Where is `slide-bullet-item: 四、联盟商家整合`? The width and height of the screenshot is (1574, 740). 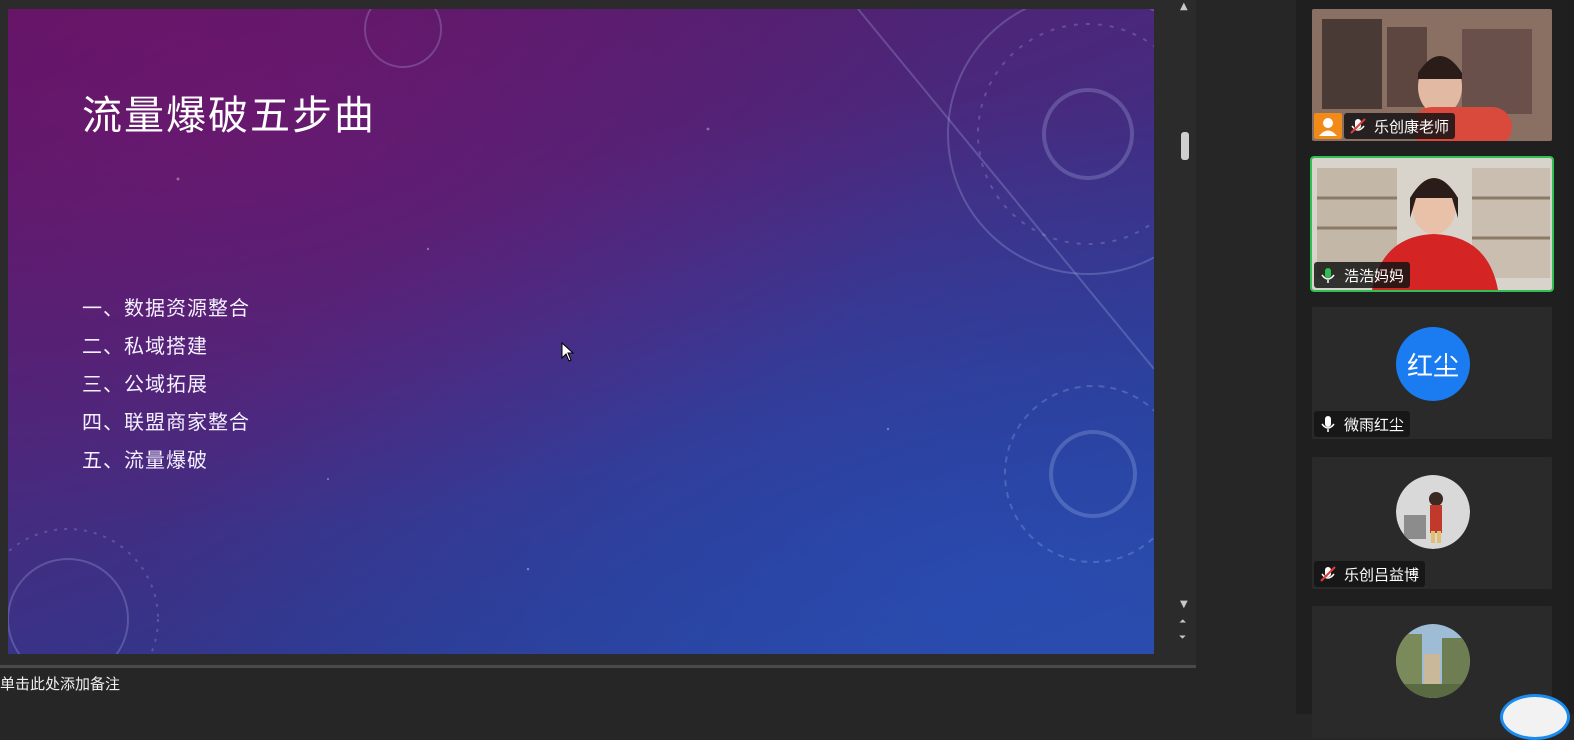 slide-bullet-item: 四、联盟商家整合 is located at coordinates (166, 422).